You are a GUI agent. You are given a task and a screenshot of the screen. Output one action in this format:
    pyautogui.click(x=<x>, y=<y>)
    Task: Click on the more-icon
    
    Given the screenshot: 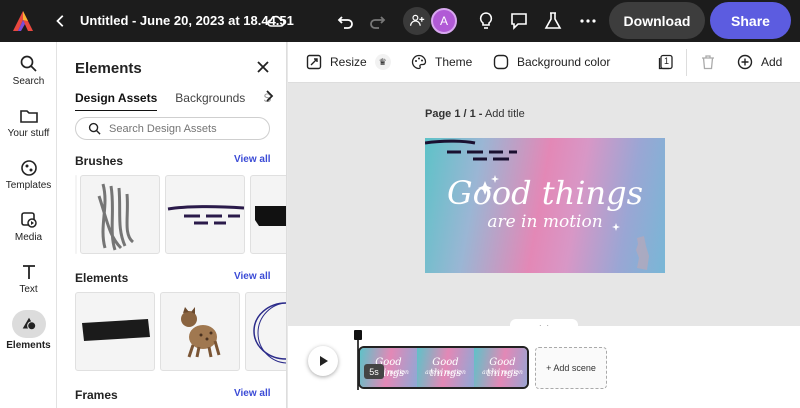 What is the action you would take?
    pyautogui.click(x=588, y=21)
    